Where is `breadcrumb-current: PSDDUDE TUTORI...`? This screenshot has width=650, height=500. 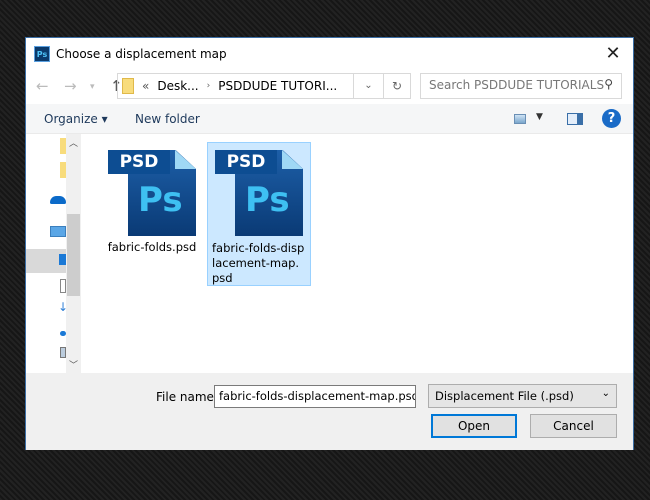 breadcrumb-current: PSDDUDE TUTORI... is located at coordinates (277, 86).